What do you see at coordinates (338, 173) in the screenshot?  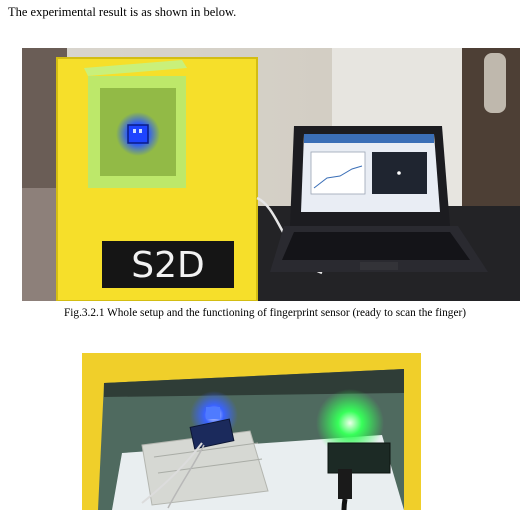 I see `screen-chart-panel` at bounding box center [338, 173].